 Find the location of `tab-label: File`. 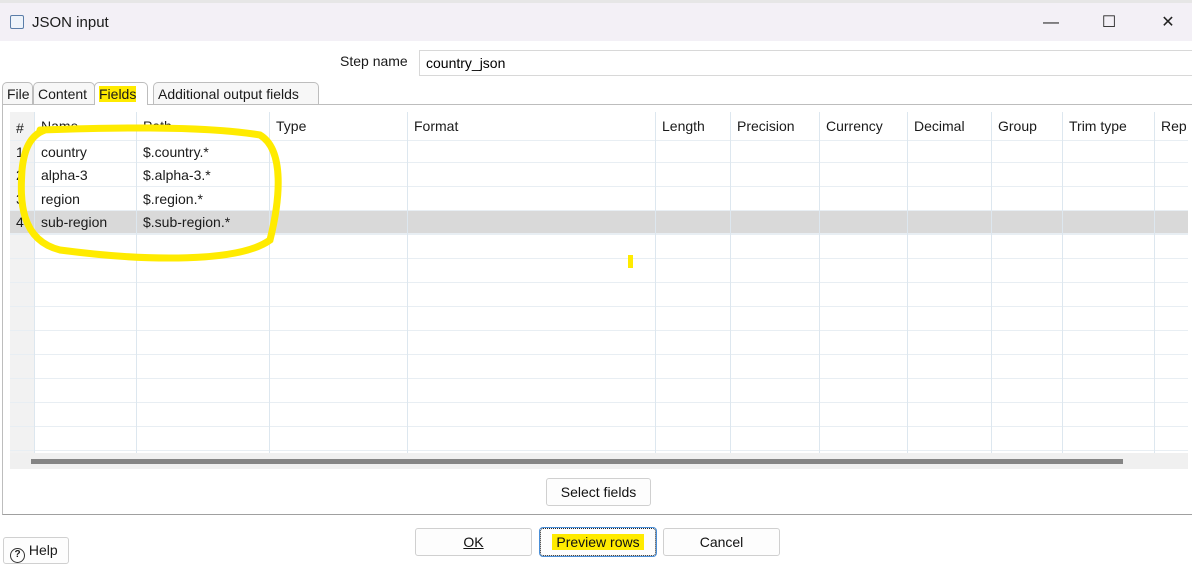

tab-label: File is located at coordinates (18, 94).